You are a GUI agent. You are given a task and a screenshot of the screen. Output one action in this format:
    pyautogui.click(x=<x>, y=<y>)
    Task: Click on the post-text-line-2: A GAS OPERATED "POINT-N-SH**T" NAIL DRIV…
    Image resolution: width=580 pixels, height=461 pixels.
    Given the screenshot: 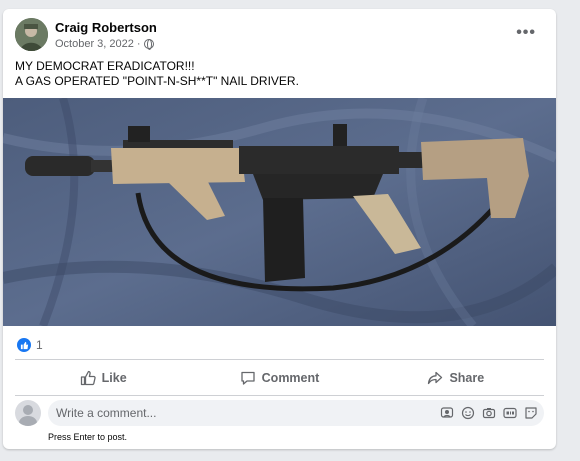 What is the action you would take?
    pyautogui.click(x=157, y=81)
    